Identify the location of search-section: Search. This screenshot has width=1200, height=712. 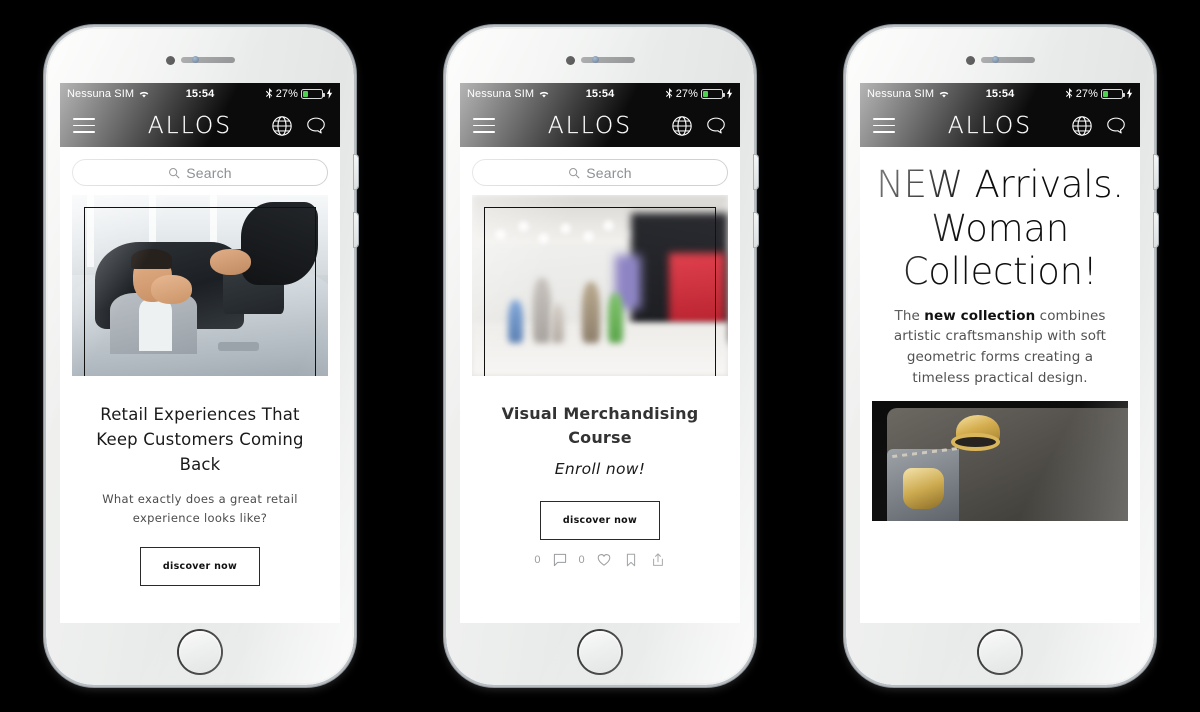
(600, 171).